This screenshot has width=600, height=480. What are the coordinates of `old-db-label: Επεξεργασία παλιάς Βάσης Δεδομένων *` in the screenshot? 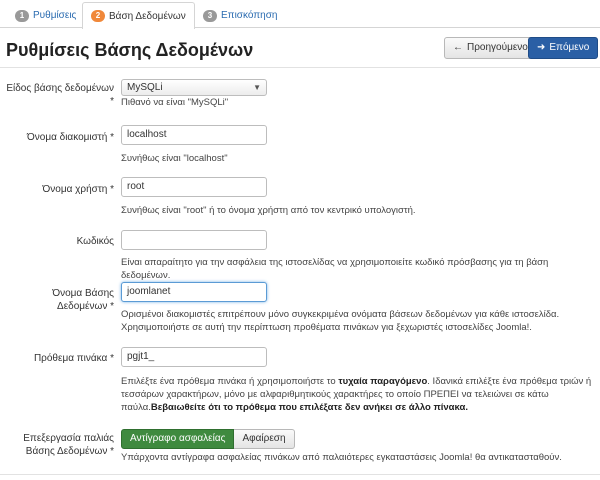 It's located at (68, 445).